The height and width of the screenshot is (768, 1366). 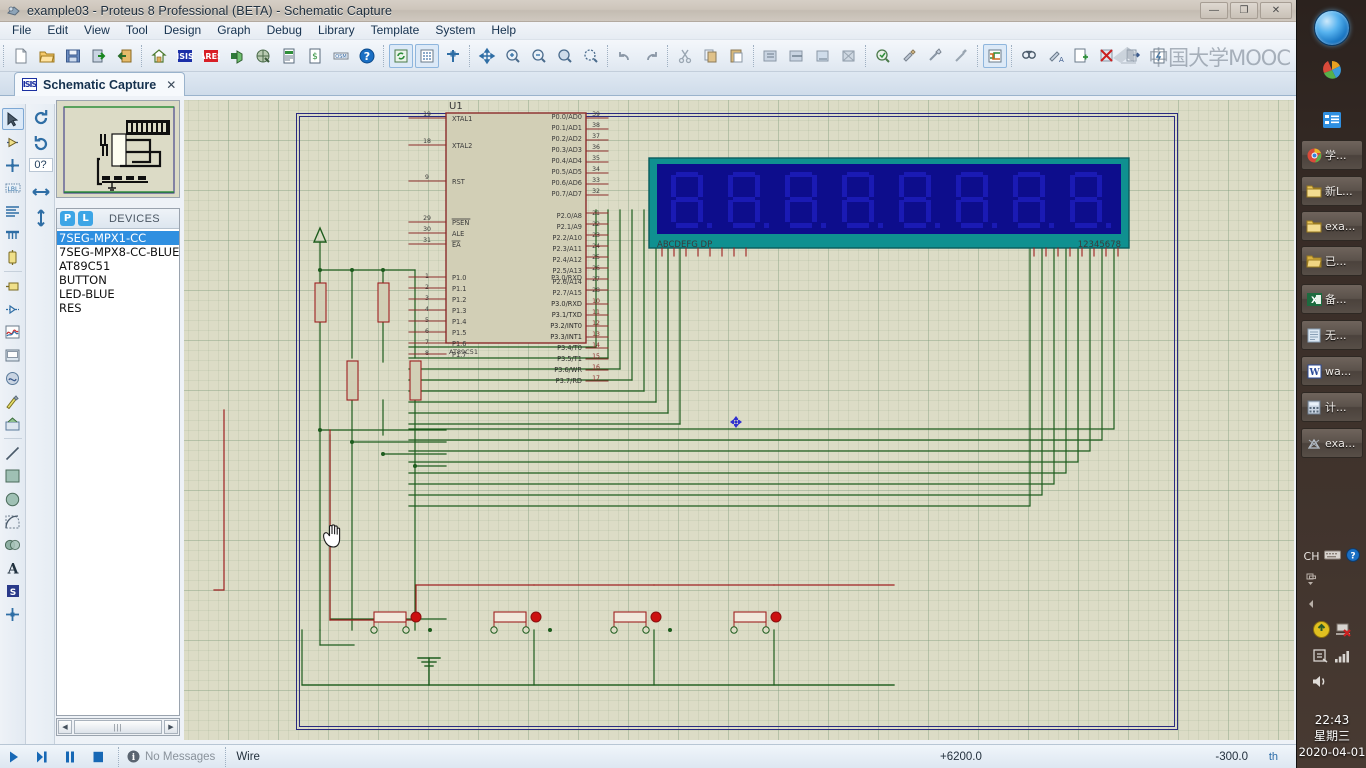 I want to click on device-list-item: 7SEG-MPX1-CC, so click(x=118, y=238).